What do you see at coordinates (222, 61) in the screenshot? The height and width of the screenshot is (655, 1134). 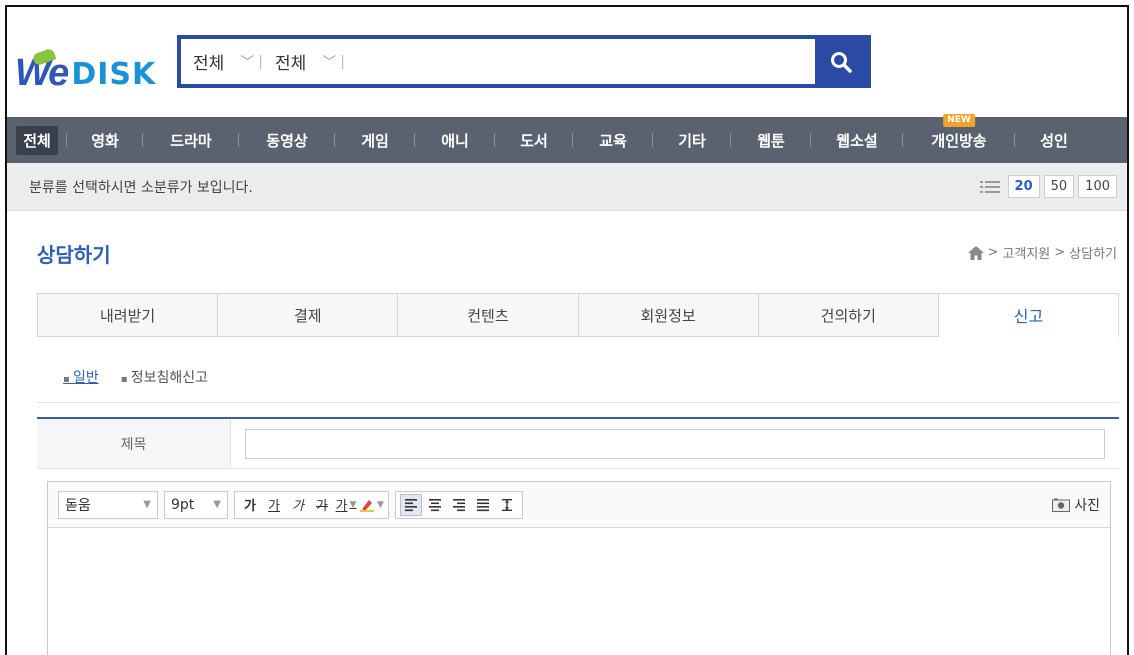 I see `search-category-select-1: 전체 ﹀ |` at bounding box center [222, 61].